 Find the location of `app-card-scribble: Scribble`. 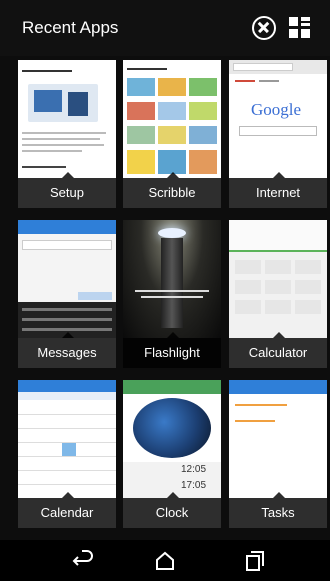

app-card-scribble: Scribble is located at coordinates (172, 134).